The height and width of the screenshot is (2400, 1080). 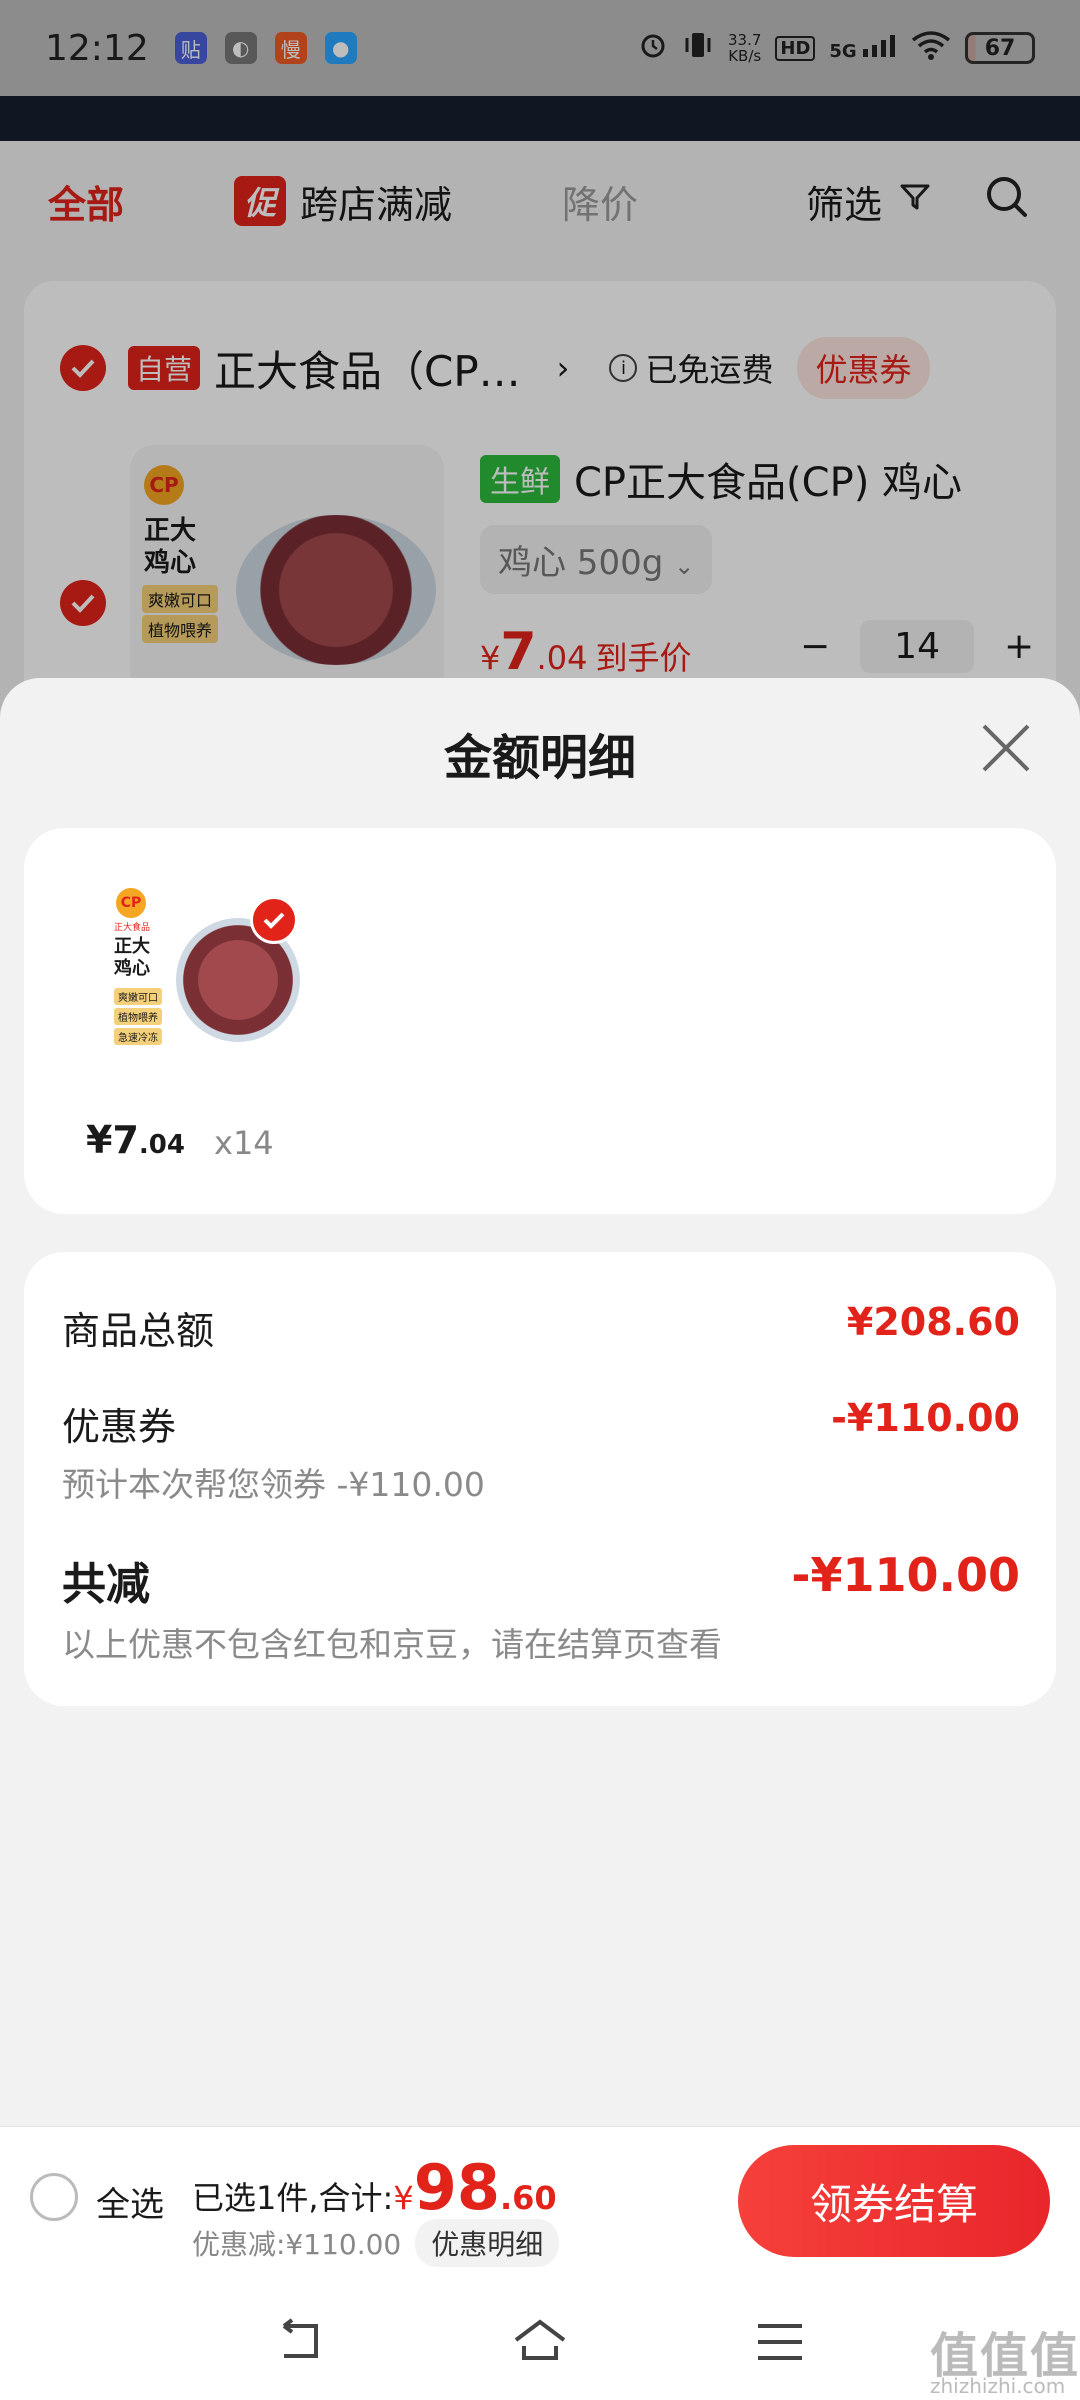 I want to click on checkout-button: 领券结算, so click(x=894, y=2201).